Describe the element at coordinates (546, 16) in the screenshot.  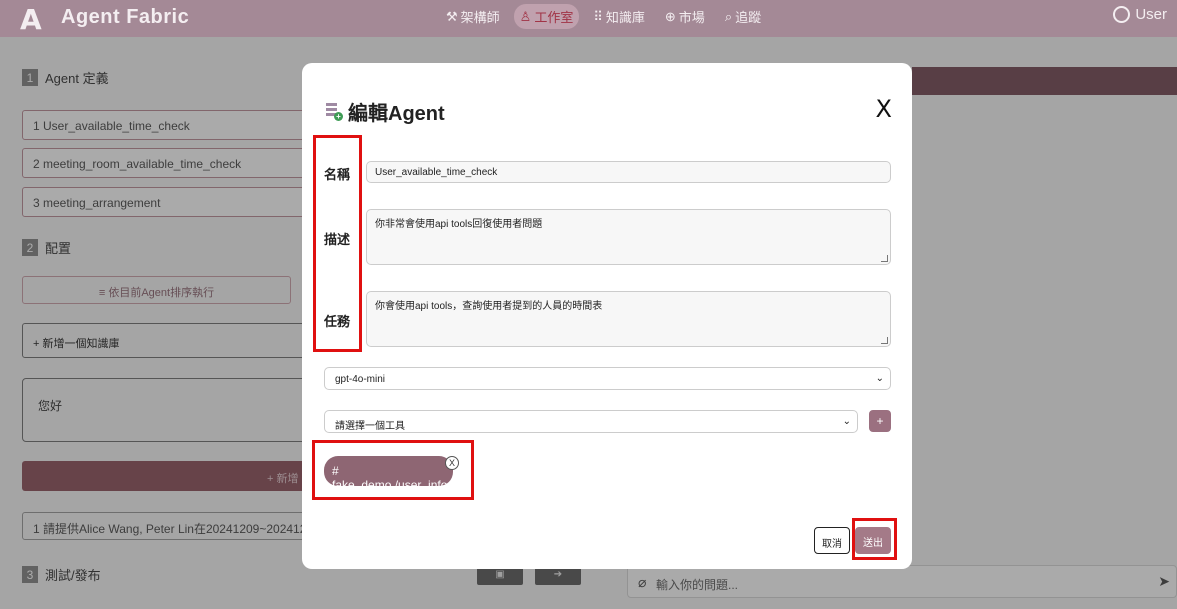
I see `nav-studio: ♙ 工作室` at that location.